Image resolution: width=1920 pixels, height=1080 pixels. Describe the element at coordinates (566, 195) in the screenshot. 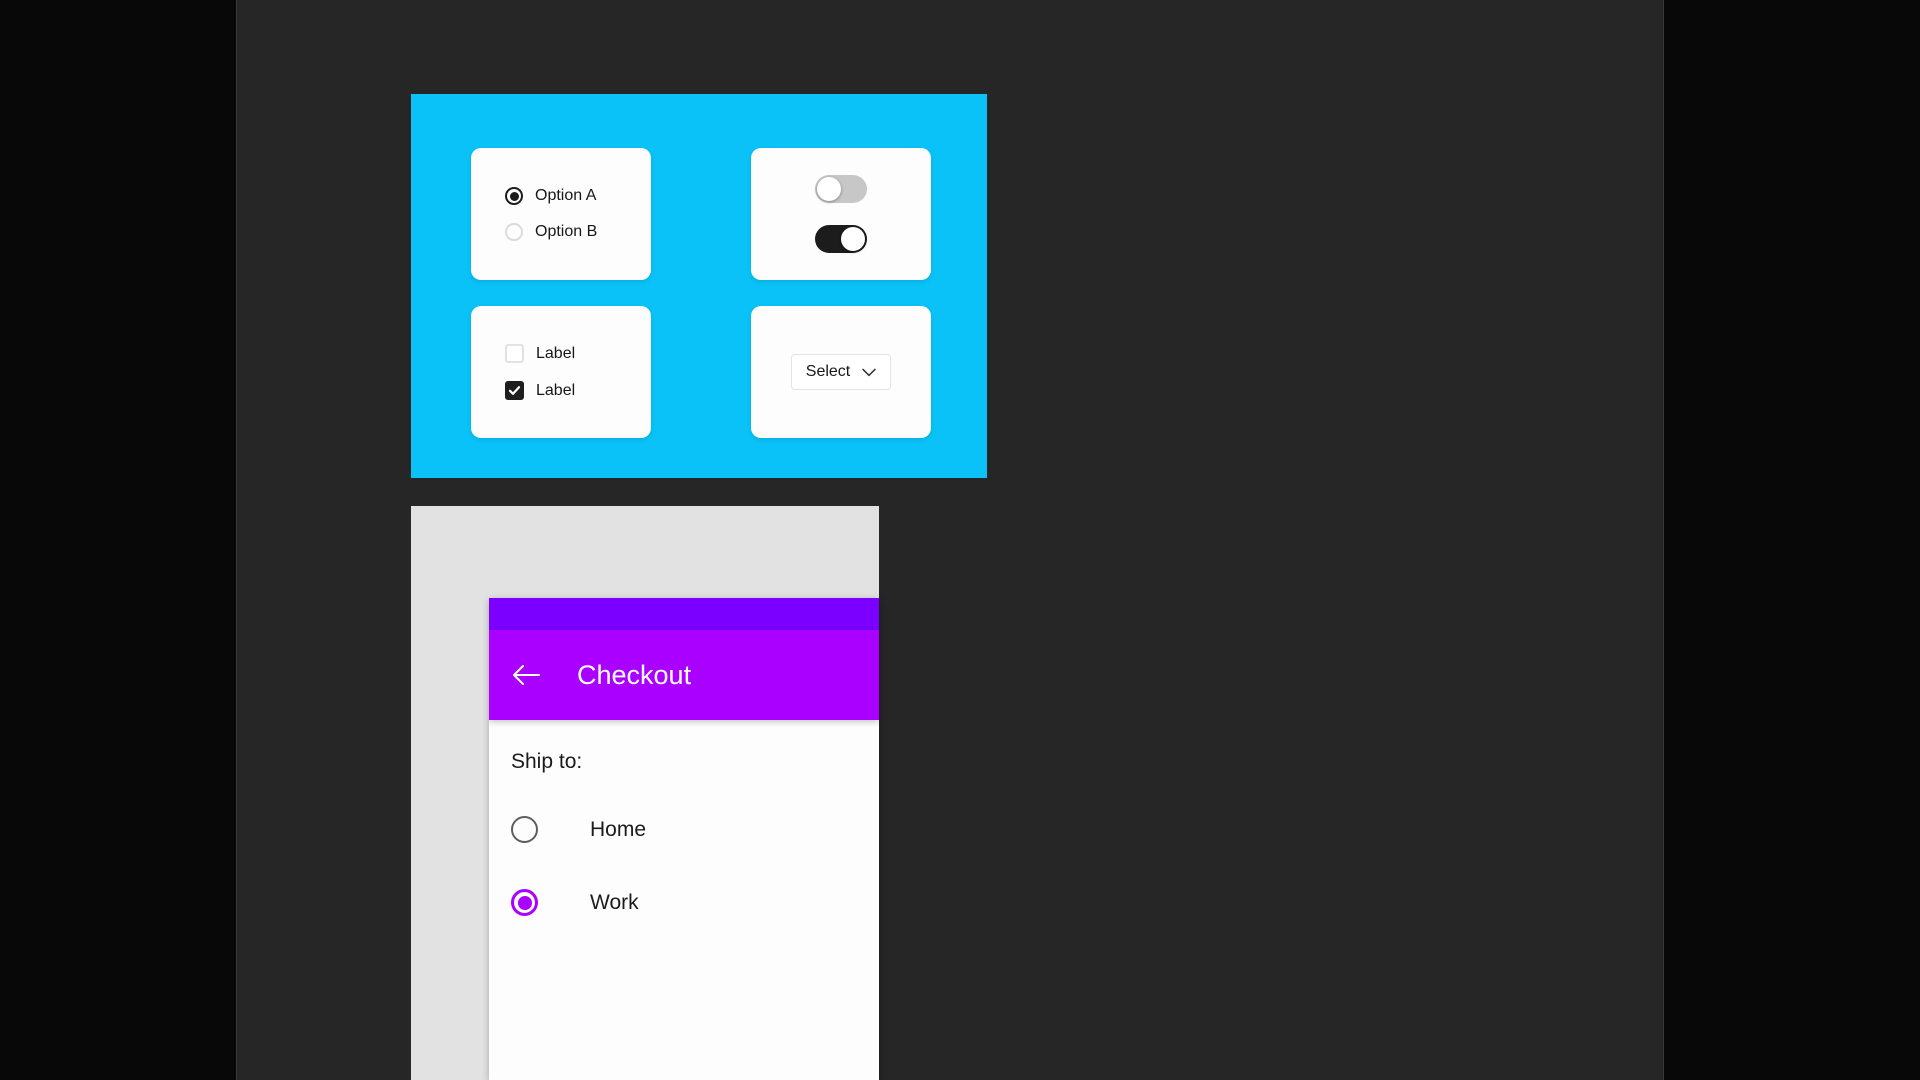

I see `radio-option-a-label: Option A` at that location.